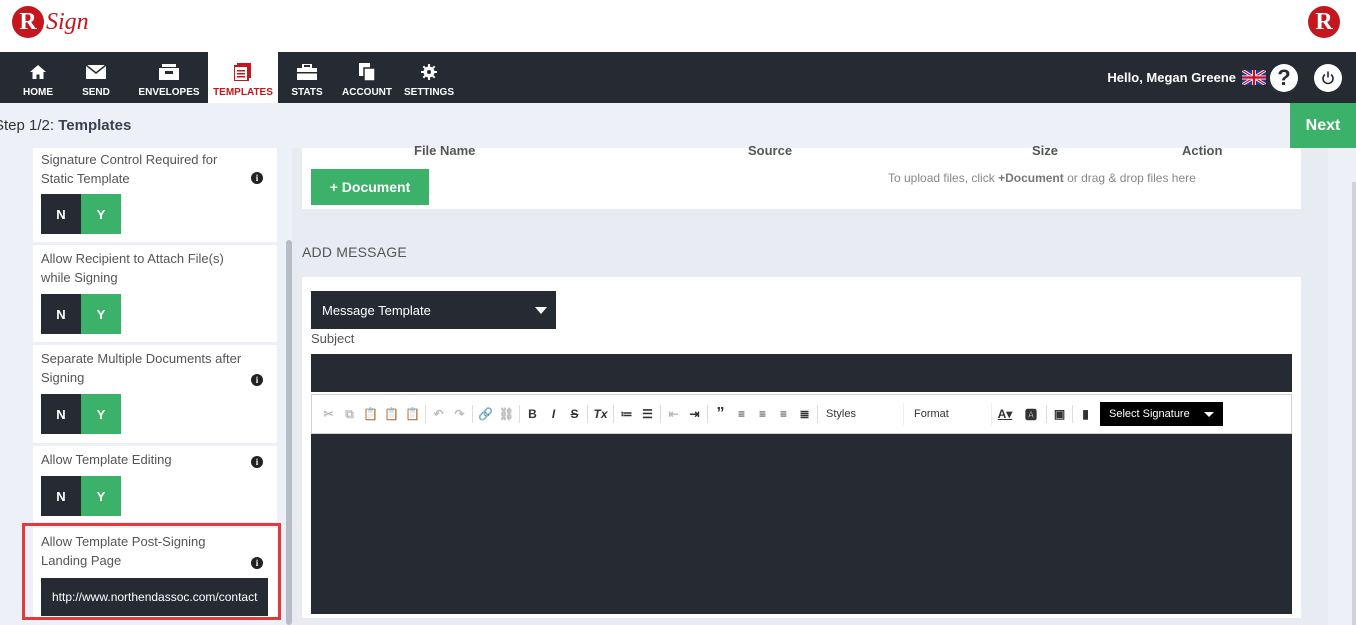 This screenshot has width=1356, height=625. What do you see at coordinates (28, 22) in the screenshot?
I see `logo-mark: R` at bounding box center [28, 22].